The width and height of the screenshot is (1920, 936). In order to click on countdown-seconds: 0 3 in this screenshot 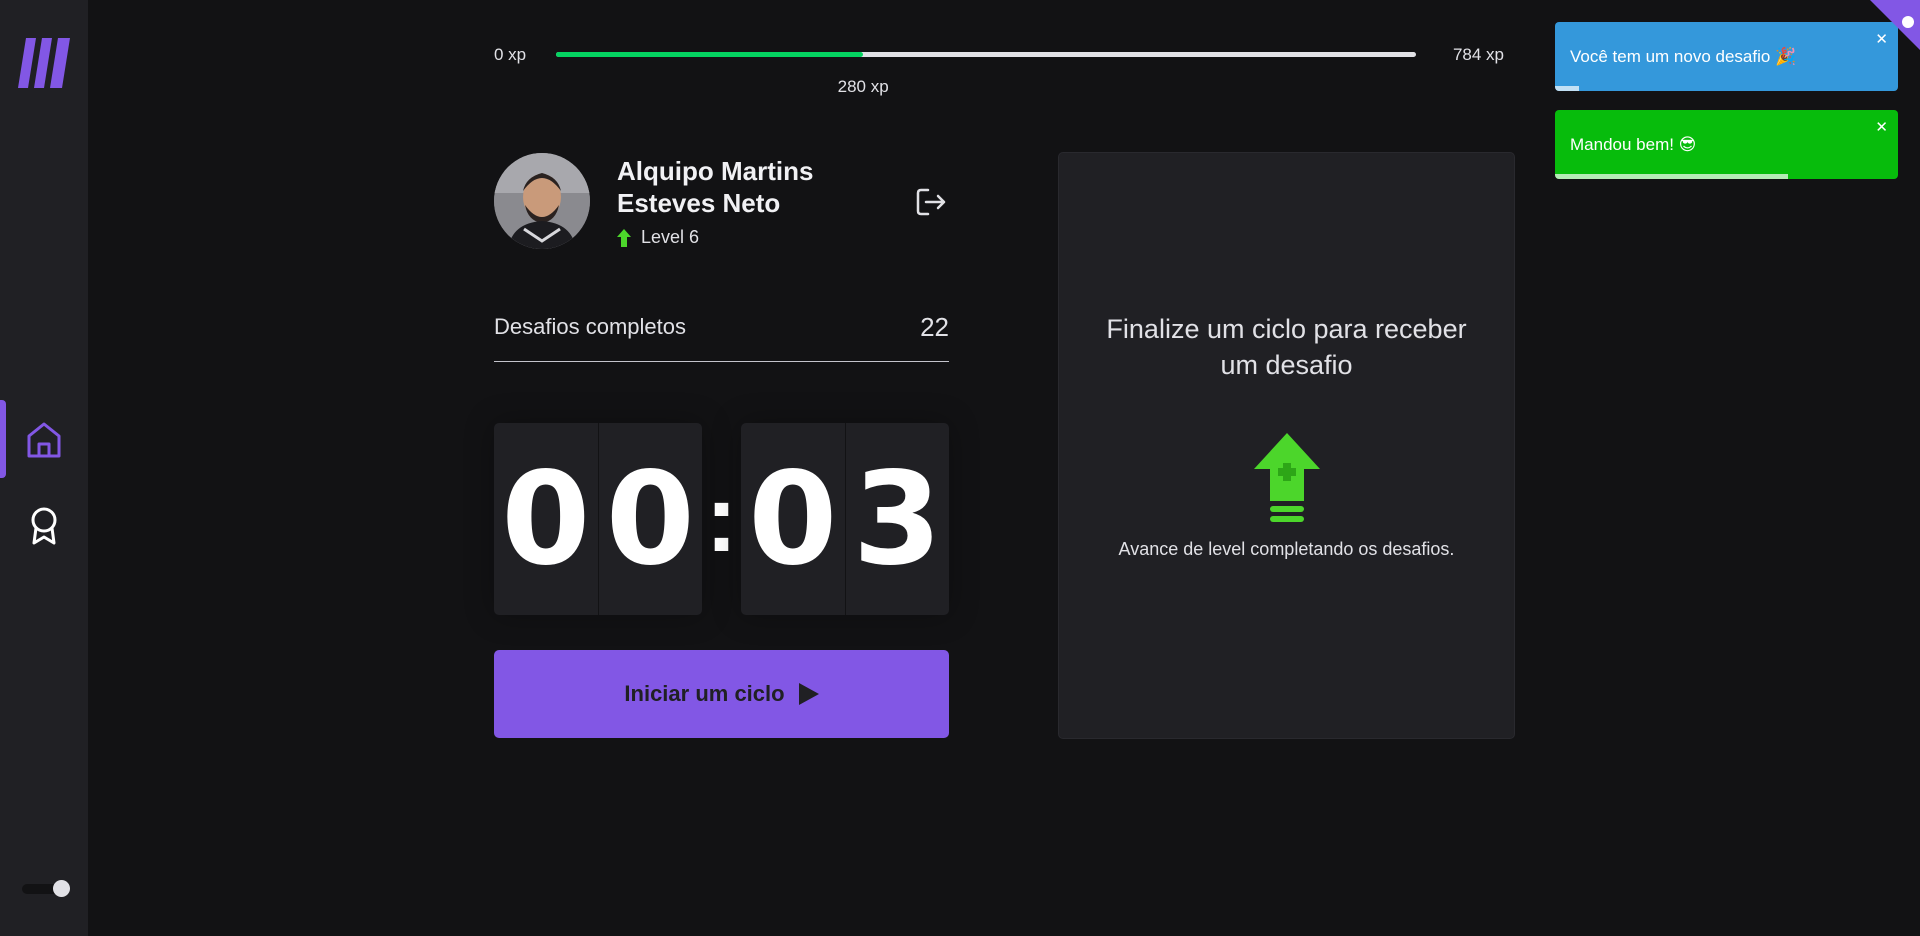, I will do `click(845, 519)`.